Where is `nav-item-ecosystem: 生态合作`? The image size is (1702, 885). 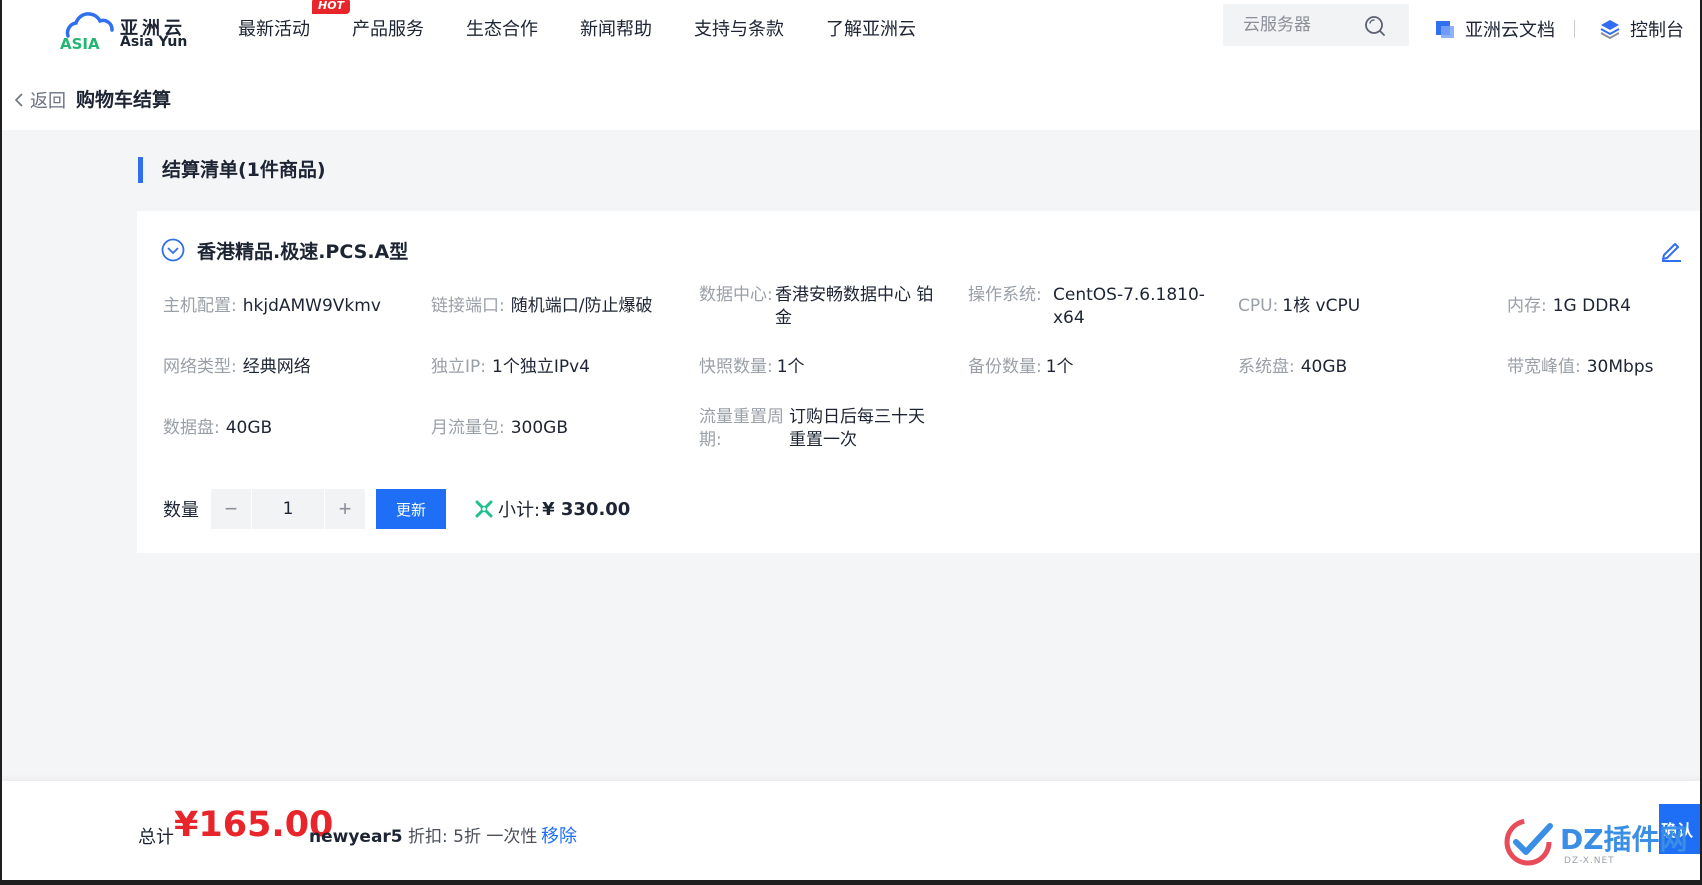 nav-item-ecosystem: 生态合作 is located at coordinates (502, 34).